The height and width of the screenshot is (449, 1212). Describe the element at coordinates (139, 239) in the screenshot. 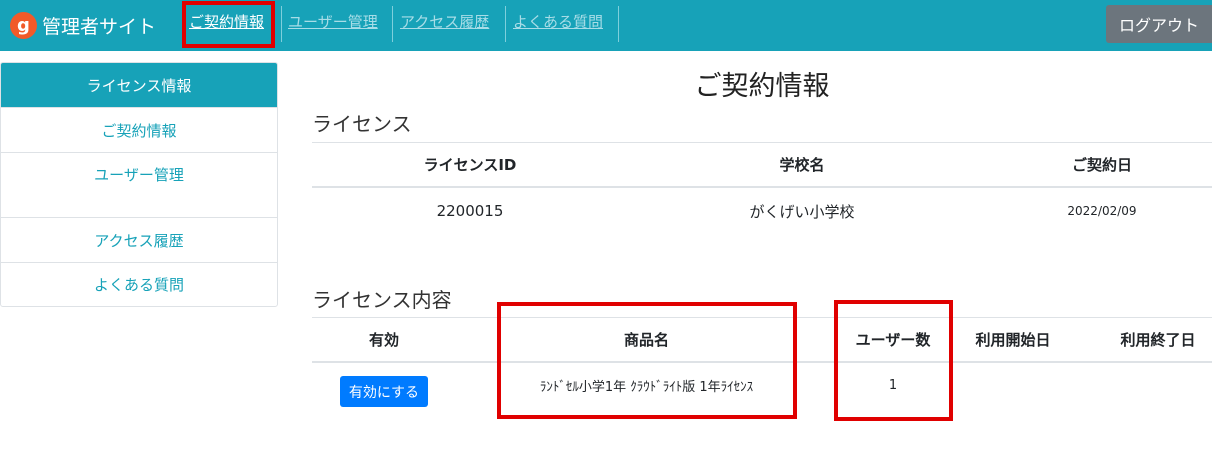

I see `sidebar-item-access-history: アクセス履歴` at that location.